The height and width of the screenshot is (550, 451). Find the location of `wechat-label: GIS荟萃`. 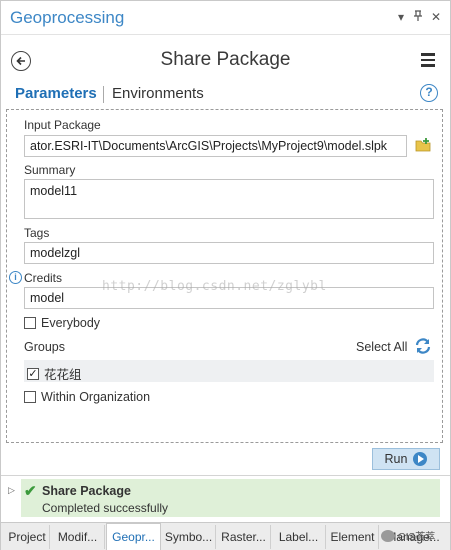

wechat-label: GIS荟萃 is located at coordinates (417, 537).